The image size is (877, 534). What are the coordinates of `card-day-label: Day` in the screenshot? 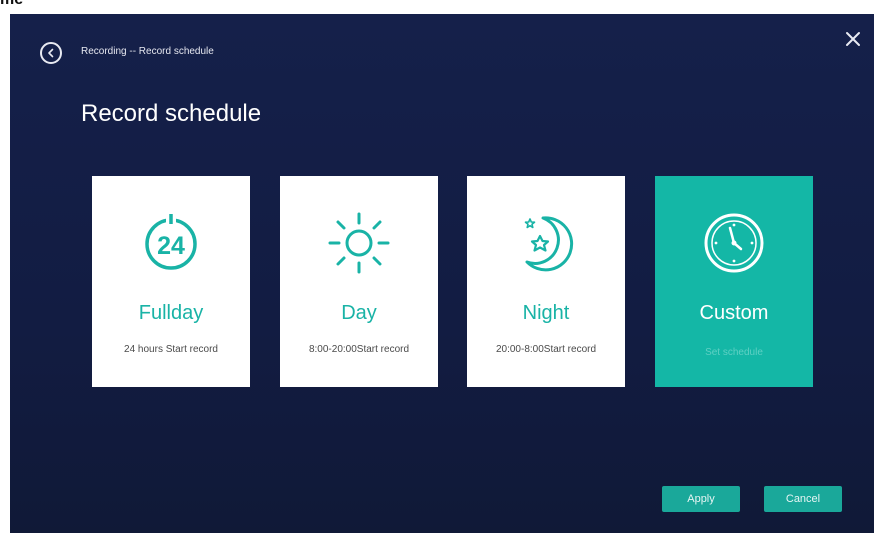 It's located at (359, 313).